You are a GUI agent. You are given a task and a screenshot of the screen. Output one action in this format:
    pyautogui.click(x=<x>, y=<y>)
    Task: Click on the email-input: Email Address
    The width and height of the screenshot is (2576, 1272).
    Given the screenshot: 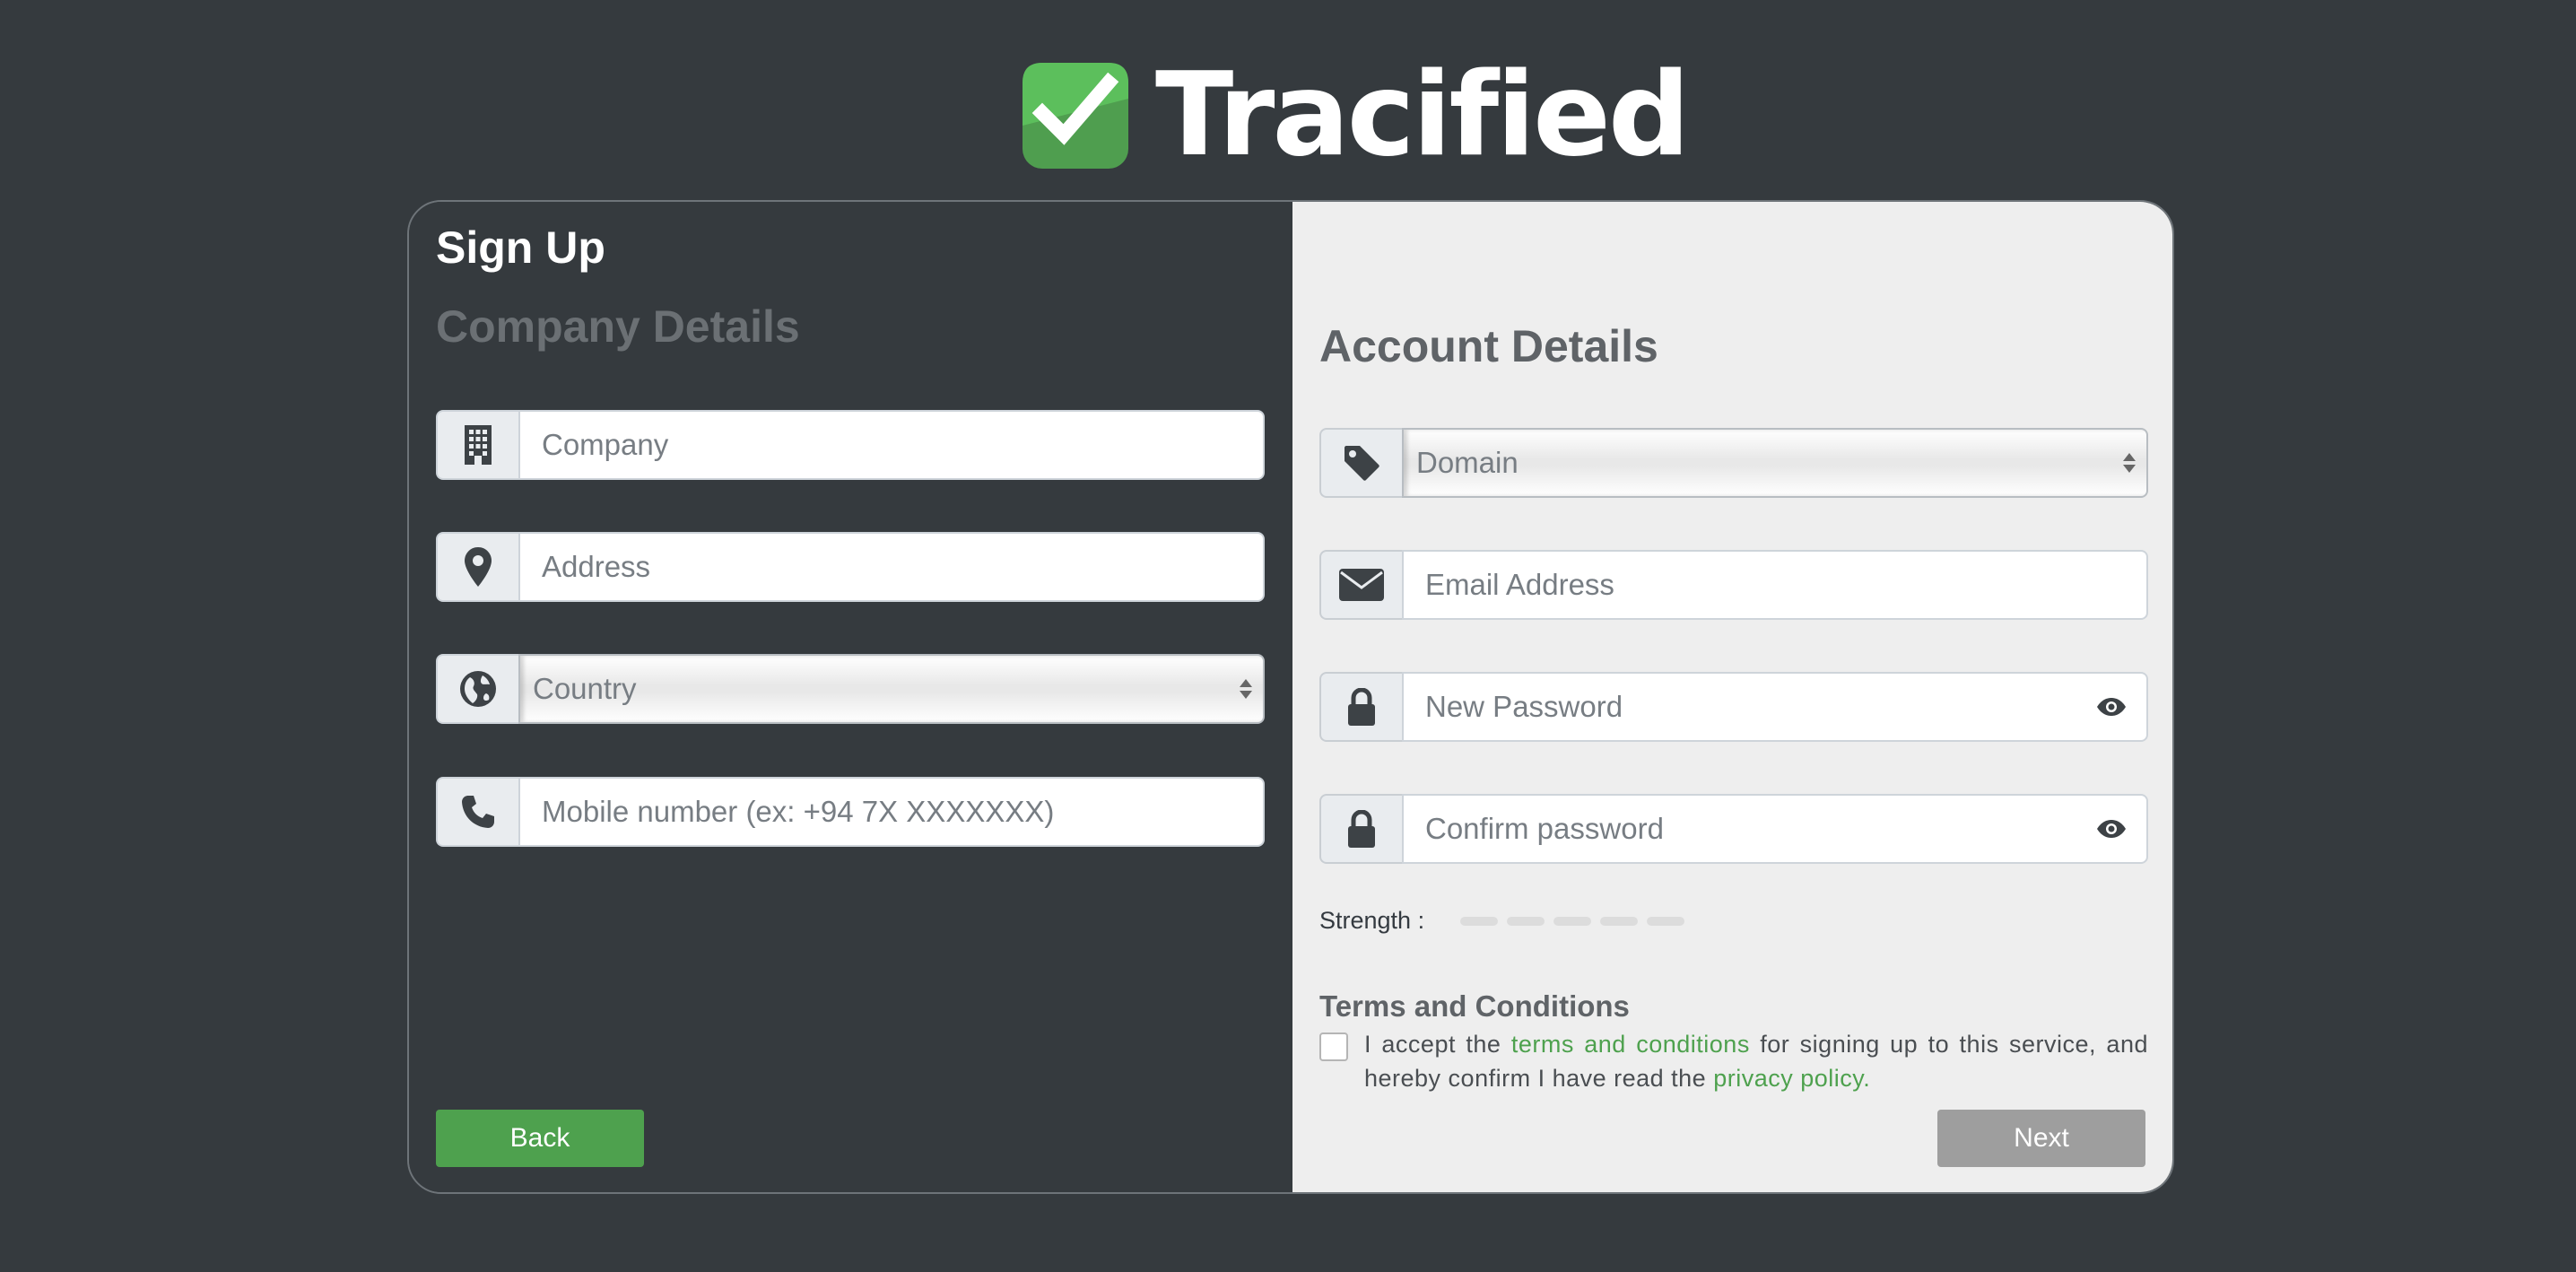 What is the action you would take?
    pyautogui.click(x=1775, y=585)
    